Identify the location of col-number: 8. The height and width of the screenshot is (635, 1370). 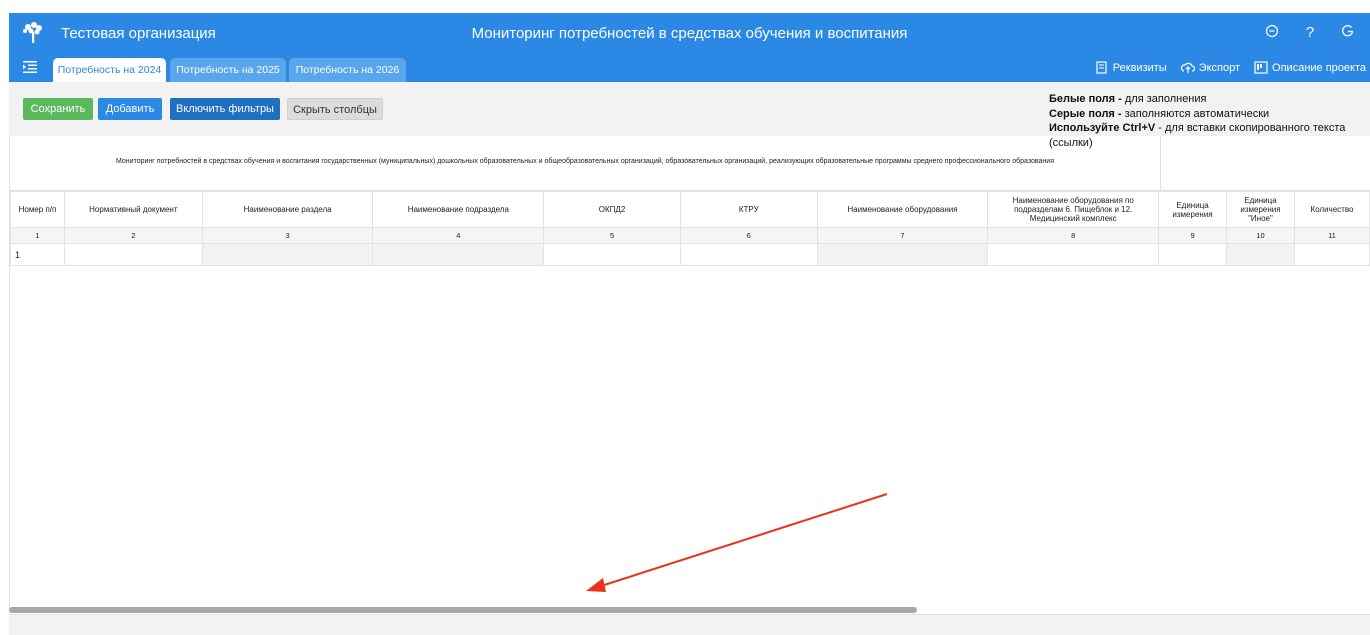
(1073, 235).